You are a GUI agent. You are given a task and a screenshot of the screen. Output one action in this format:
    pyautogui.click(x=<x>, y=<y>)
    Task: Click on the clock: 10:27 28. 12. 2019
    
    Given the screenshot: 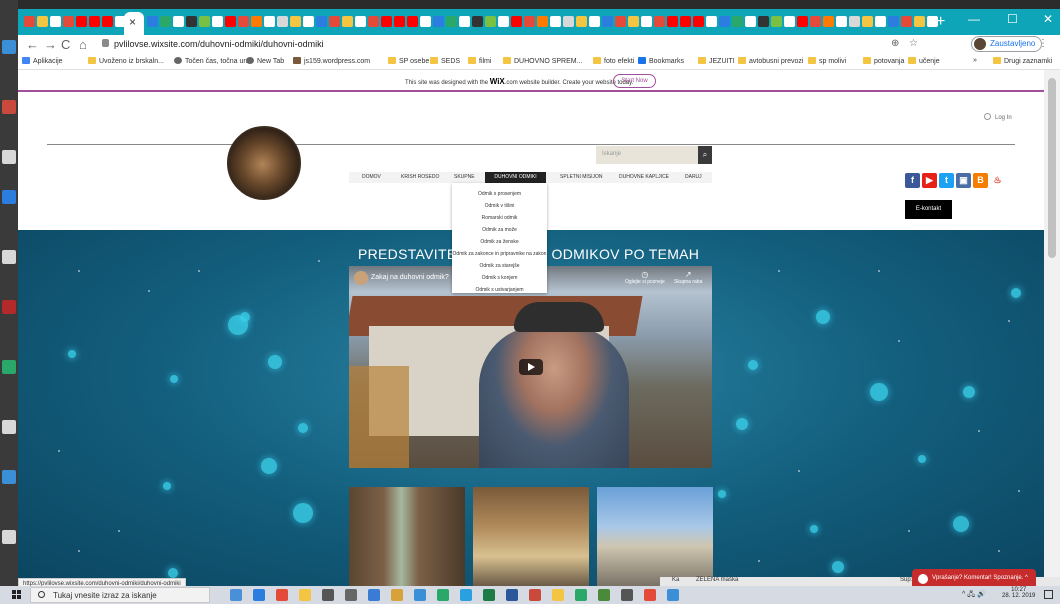 What is the action you would take?
    pyautogui.click(x=1018, y=593)
    